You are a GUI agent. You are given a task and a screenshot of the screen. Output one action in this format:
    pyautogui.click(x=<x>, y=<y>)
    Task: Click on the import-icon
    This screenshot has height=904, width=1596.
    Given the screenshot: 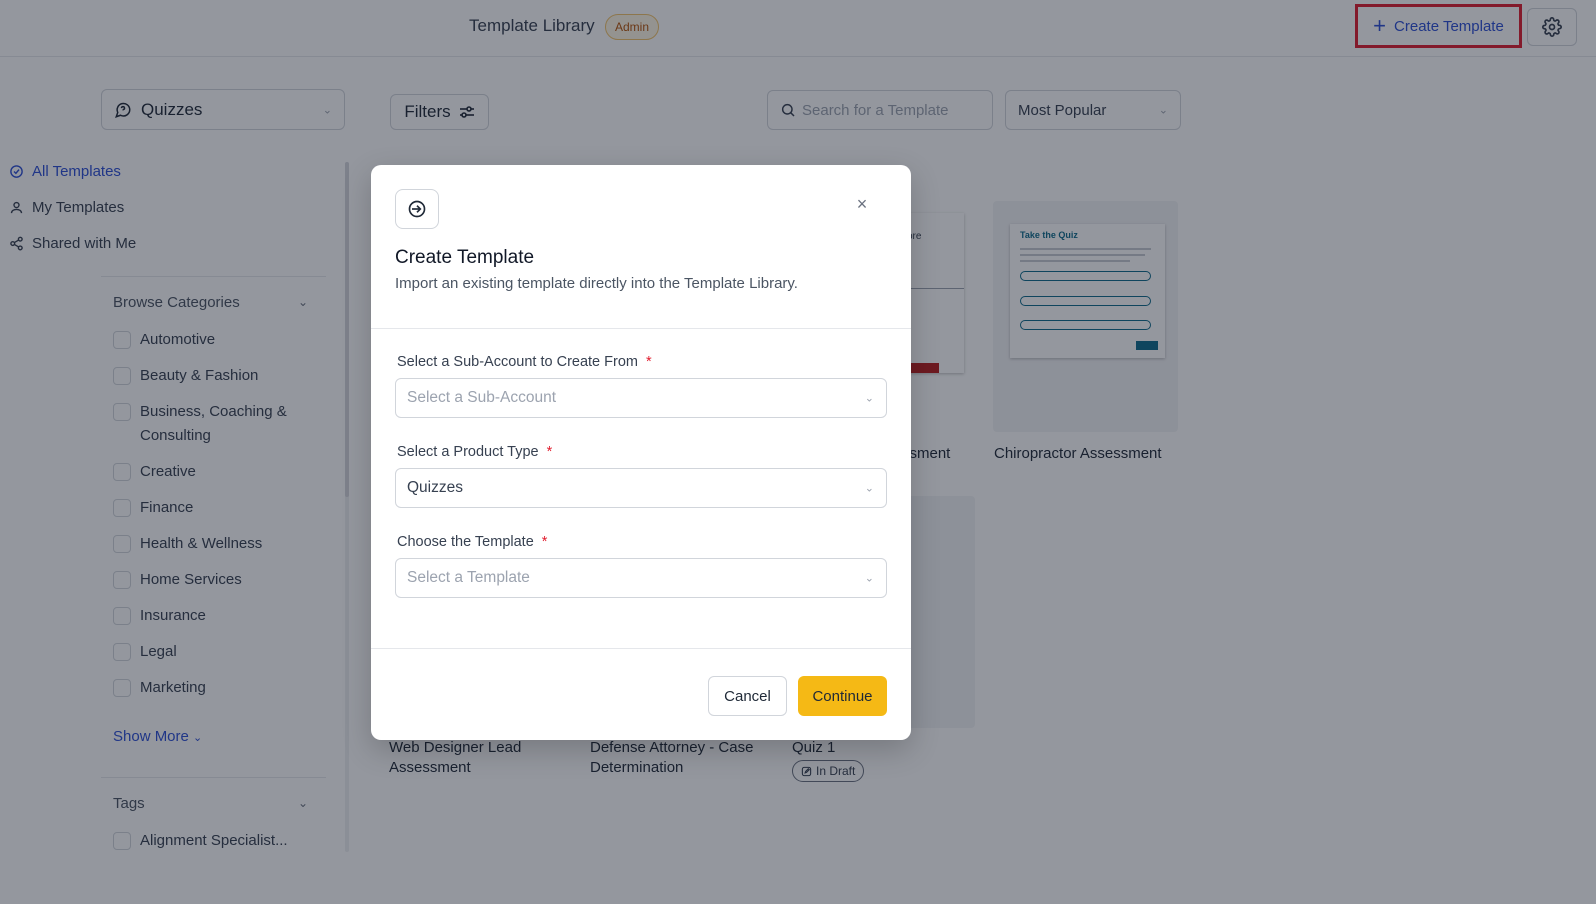 What is the action you would take?
    pyautogui.click(x=417, y=209)
    